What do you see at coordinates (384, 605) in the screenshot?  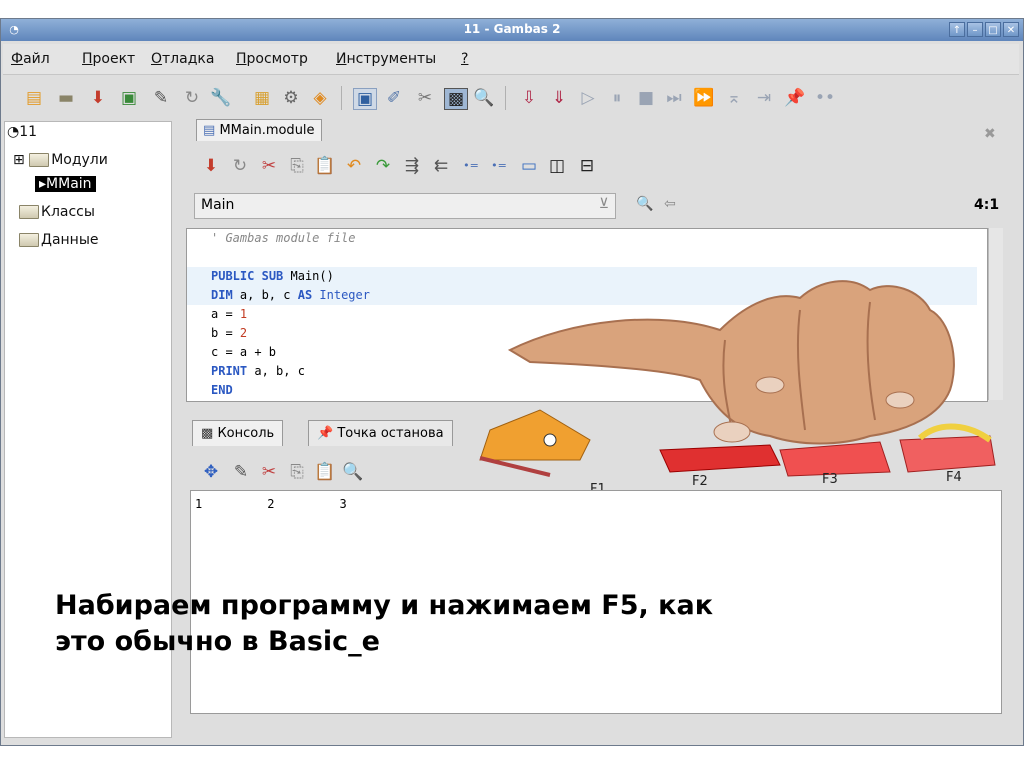 I see `caption-line: Набираем программу и нажимаем F5, как` at bounding box center [384, 605].